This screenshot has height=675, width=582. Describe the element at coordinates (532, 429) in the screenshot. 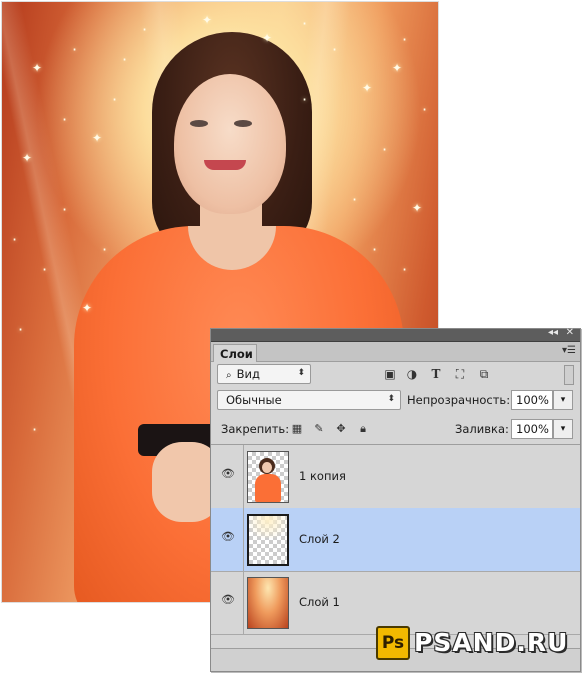

I see `fill-input: 100%` at that location.